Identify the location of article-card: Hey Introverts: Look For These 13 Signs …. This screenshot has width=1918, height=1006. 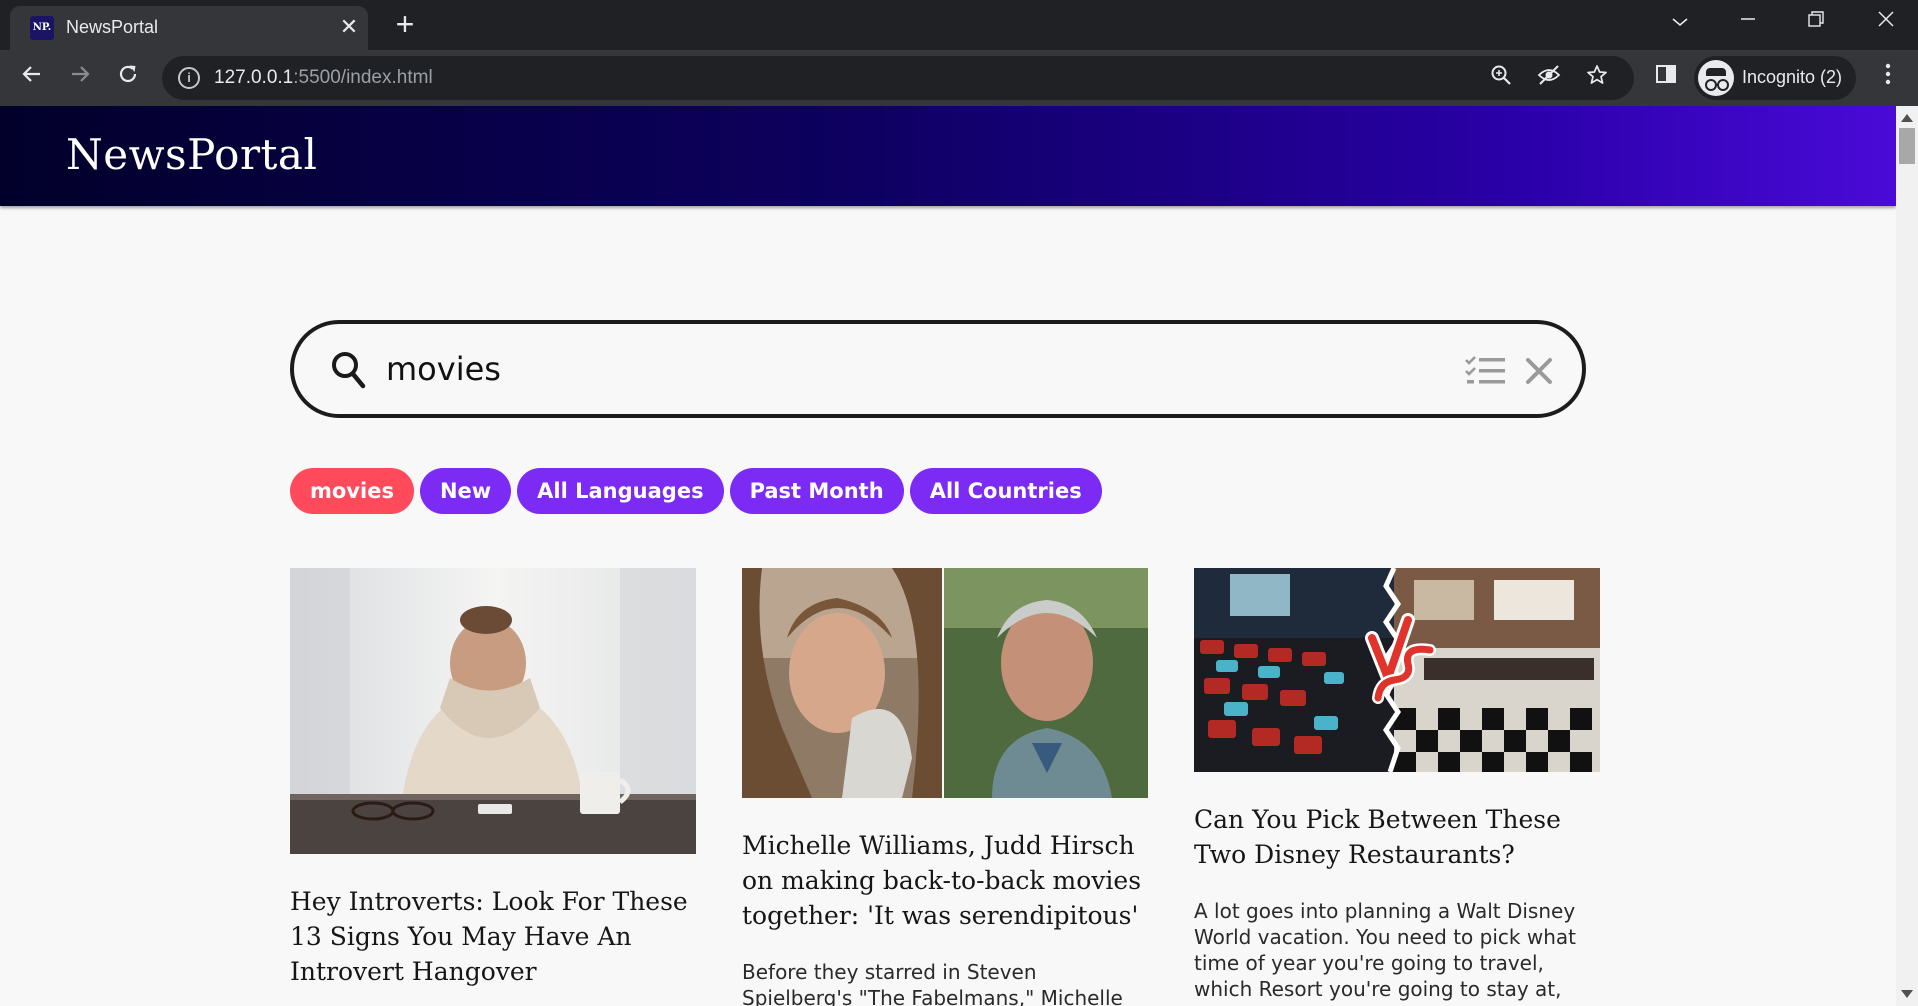
(493, 787).